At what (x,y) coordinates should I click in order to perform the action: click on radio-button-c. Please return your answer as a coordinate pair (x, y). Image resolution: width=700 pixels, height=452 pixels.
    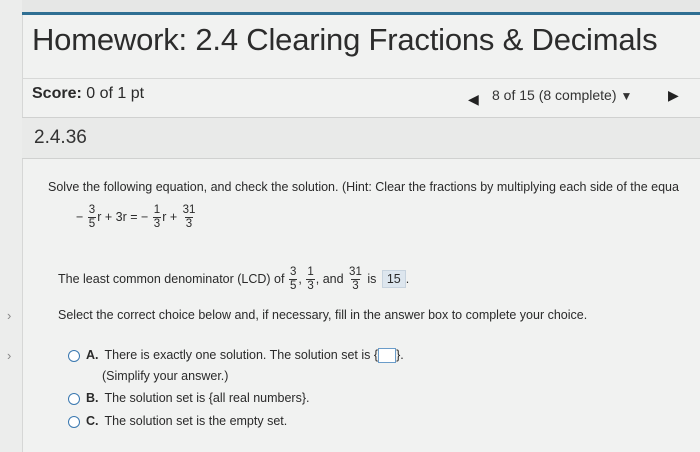
    Looking at the image, I should click on (74, 421).